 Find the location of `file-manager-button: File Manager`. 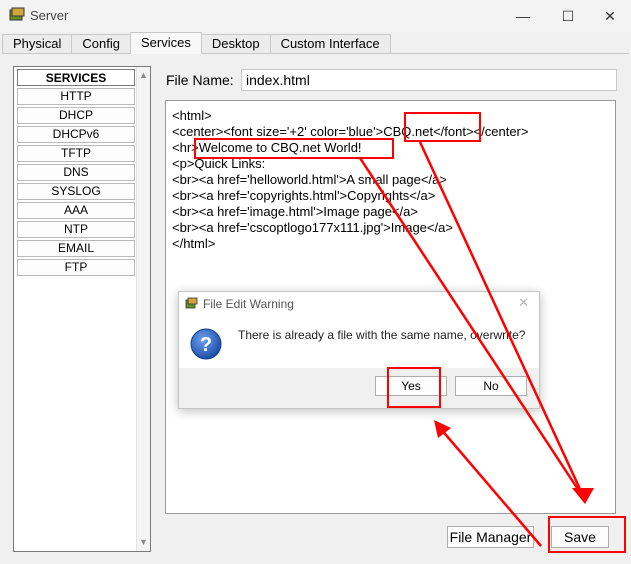

file-manager-button: File Manager is located at coordinates (490, 537).